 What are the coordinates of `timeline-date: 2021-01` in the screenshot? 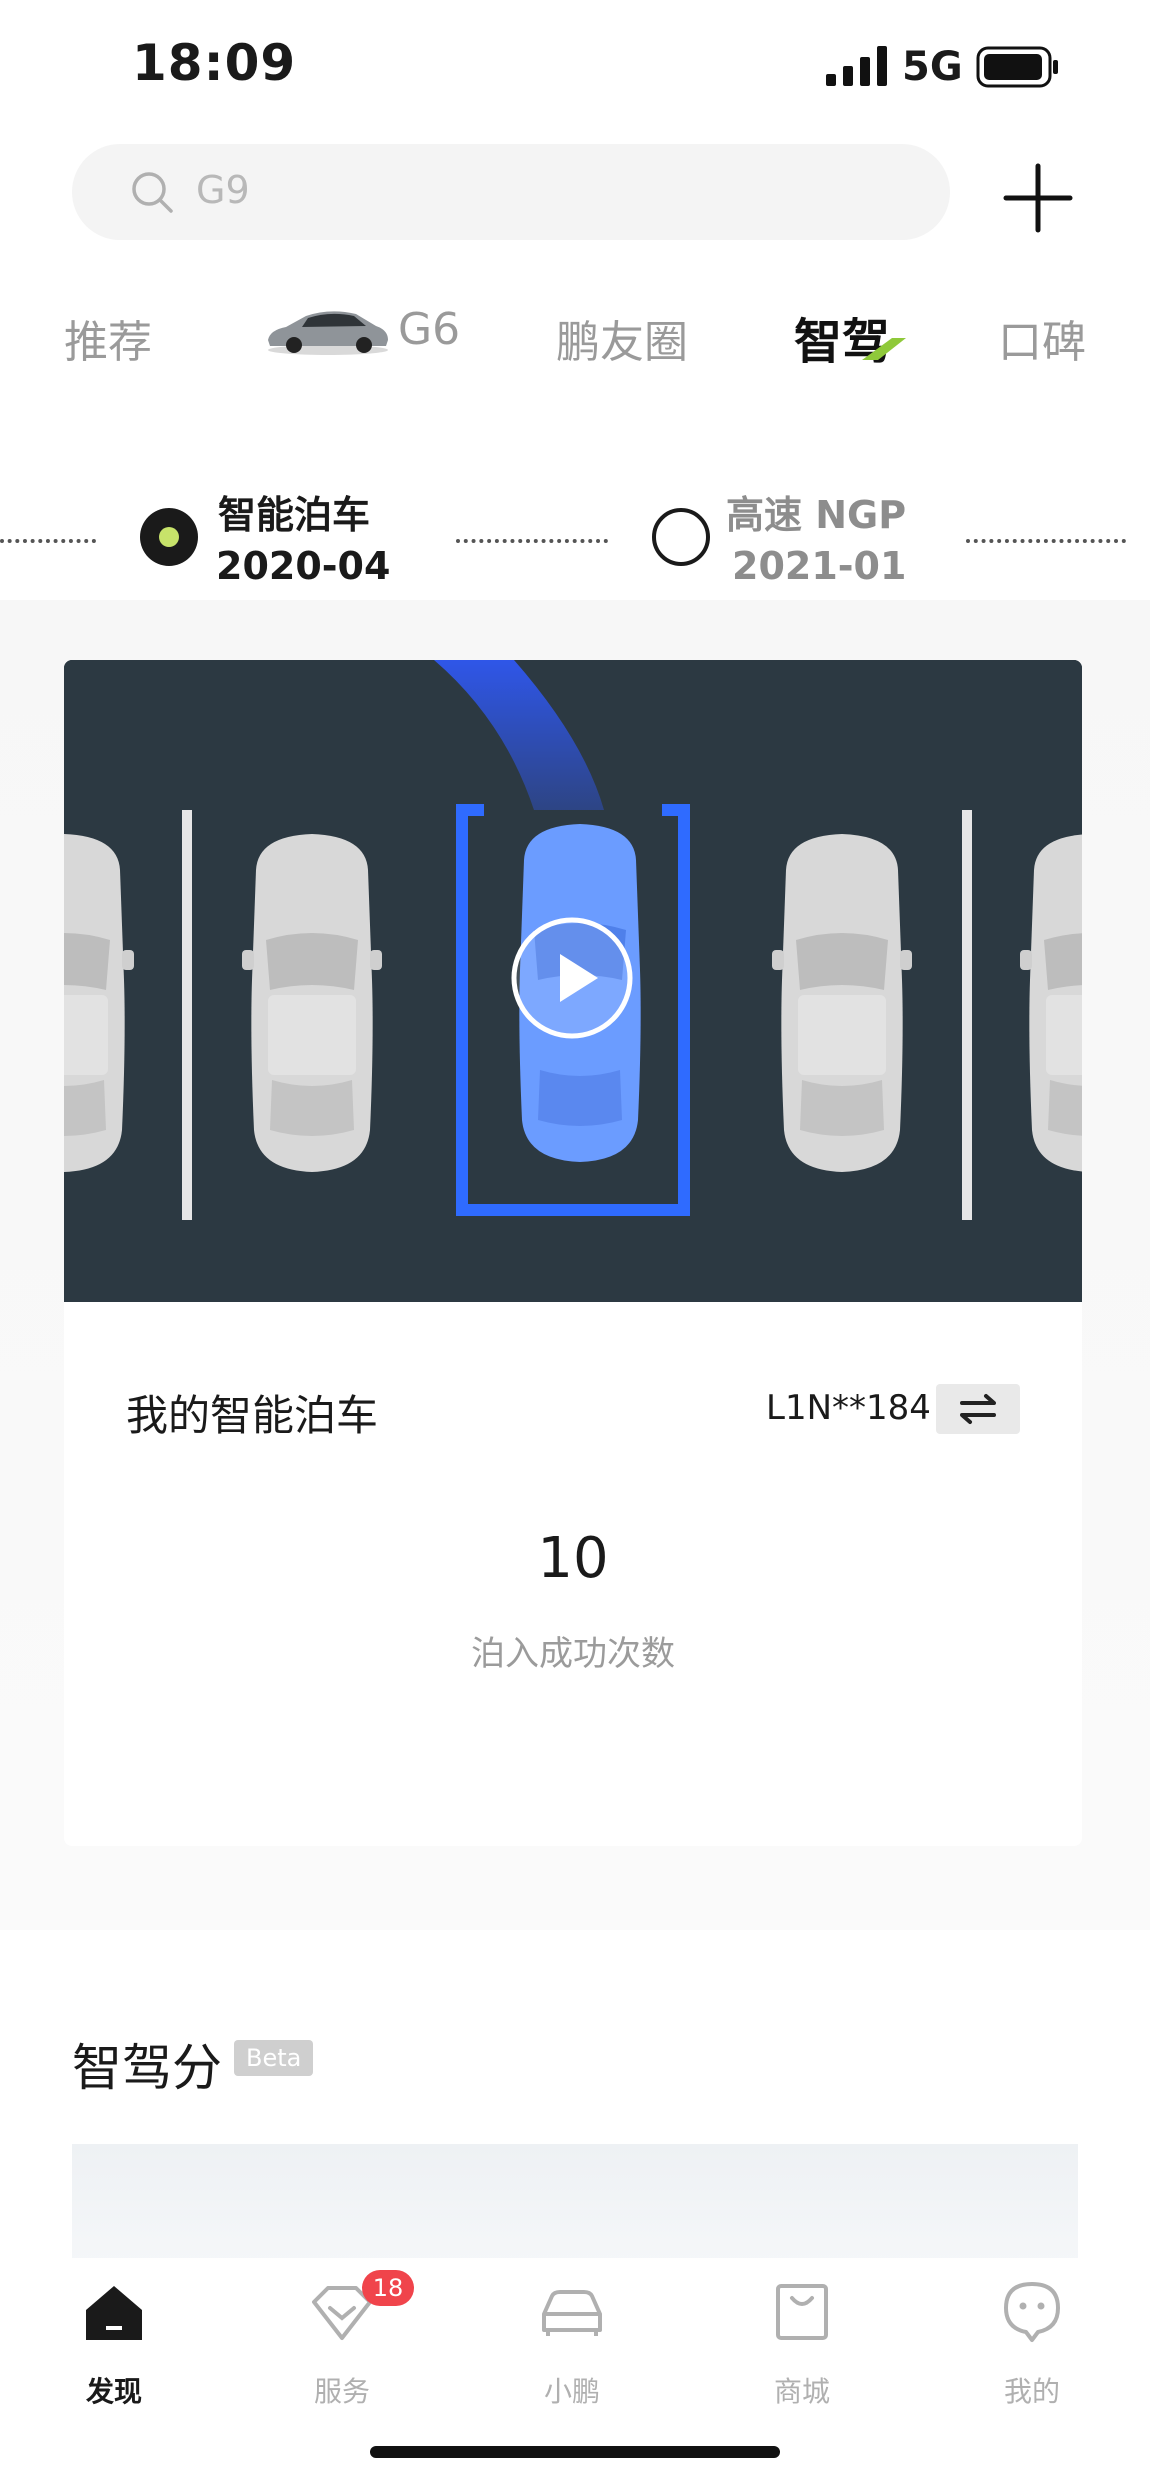 It's located at (819, 566).